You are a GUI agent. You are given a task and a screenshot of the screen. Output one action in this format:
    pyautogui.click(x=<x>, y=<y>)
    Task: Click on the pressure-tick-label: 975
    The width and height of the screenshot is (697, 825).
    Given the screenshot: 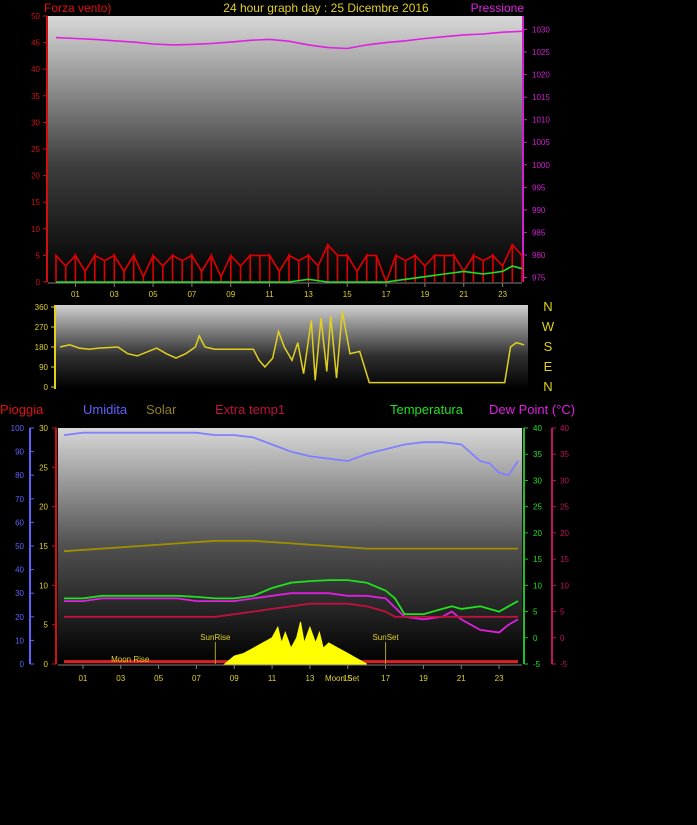 What is the action you would take?
    pyautogui.click(x=539, y=277)
    